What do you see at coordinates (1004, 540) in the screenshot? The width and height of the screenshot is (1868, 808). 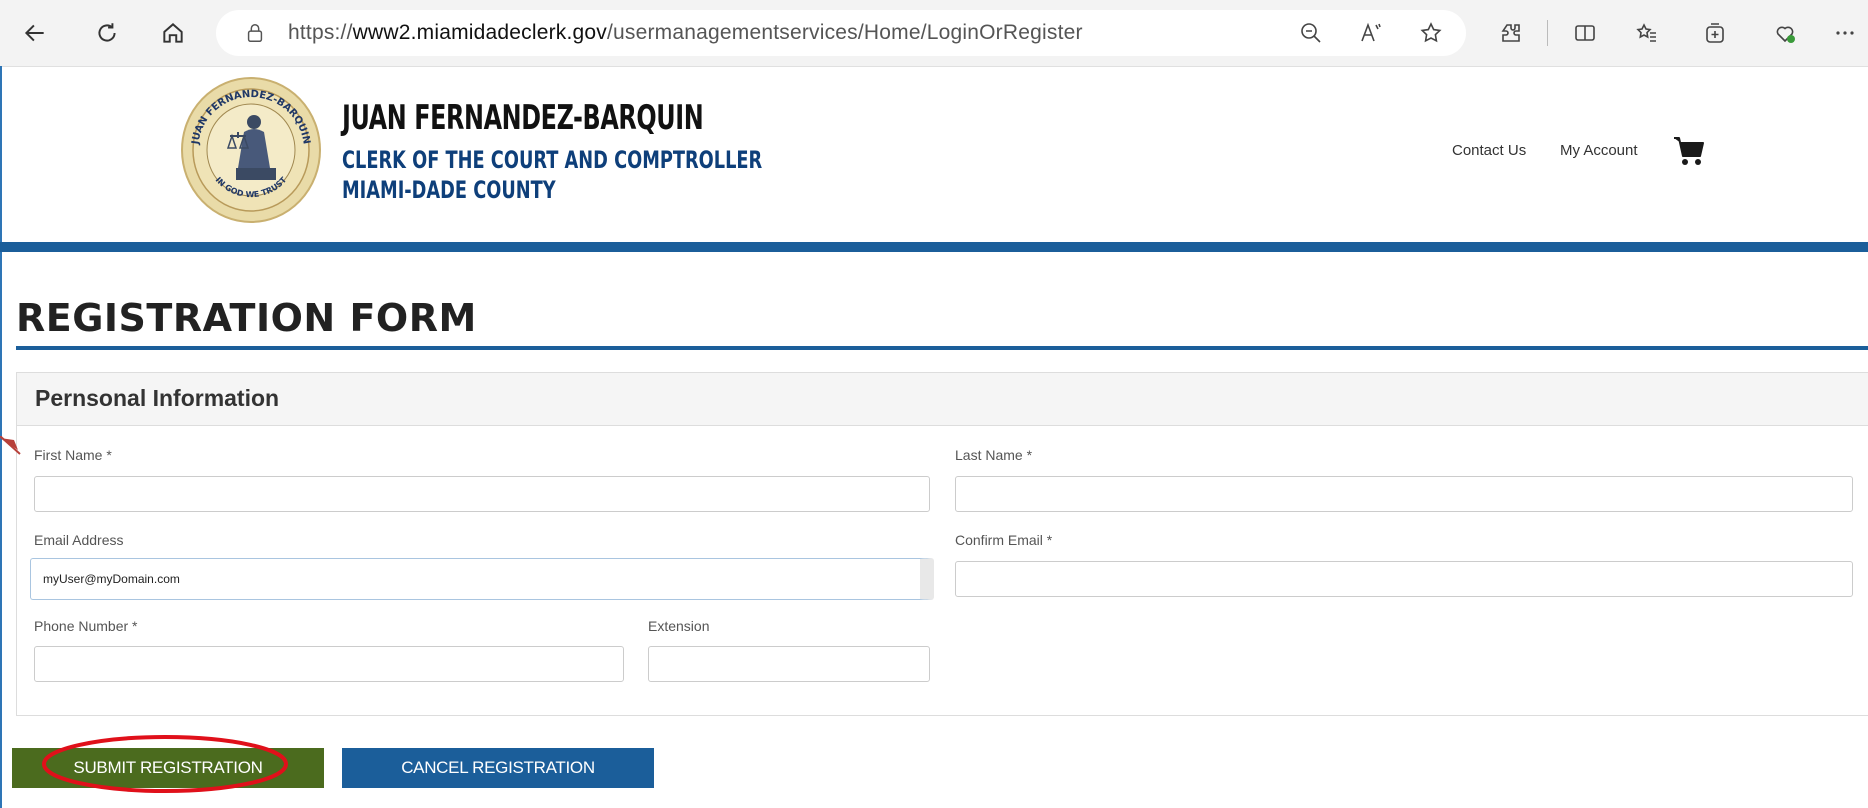 I see `confirm-email-label: Confirm Email *` at bounding box center [1004, 540].